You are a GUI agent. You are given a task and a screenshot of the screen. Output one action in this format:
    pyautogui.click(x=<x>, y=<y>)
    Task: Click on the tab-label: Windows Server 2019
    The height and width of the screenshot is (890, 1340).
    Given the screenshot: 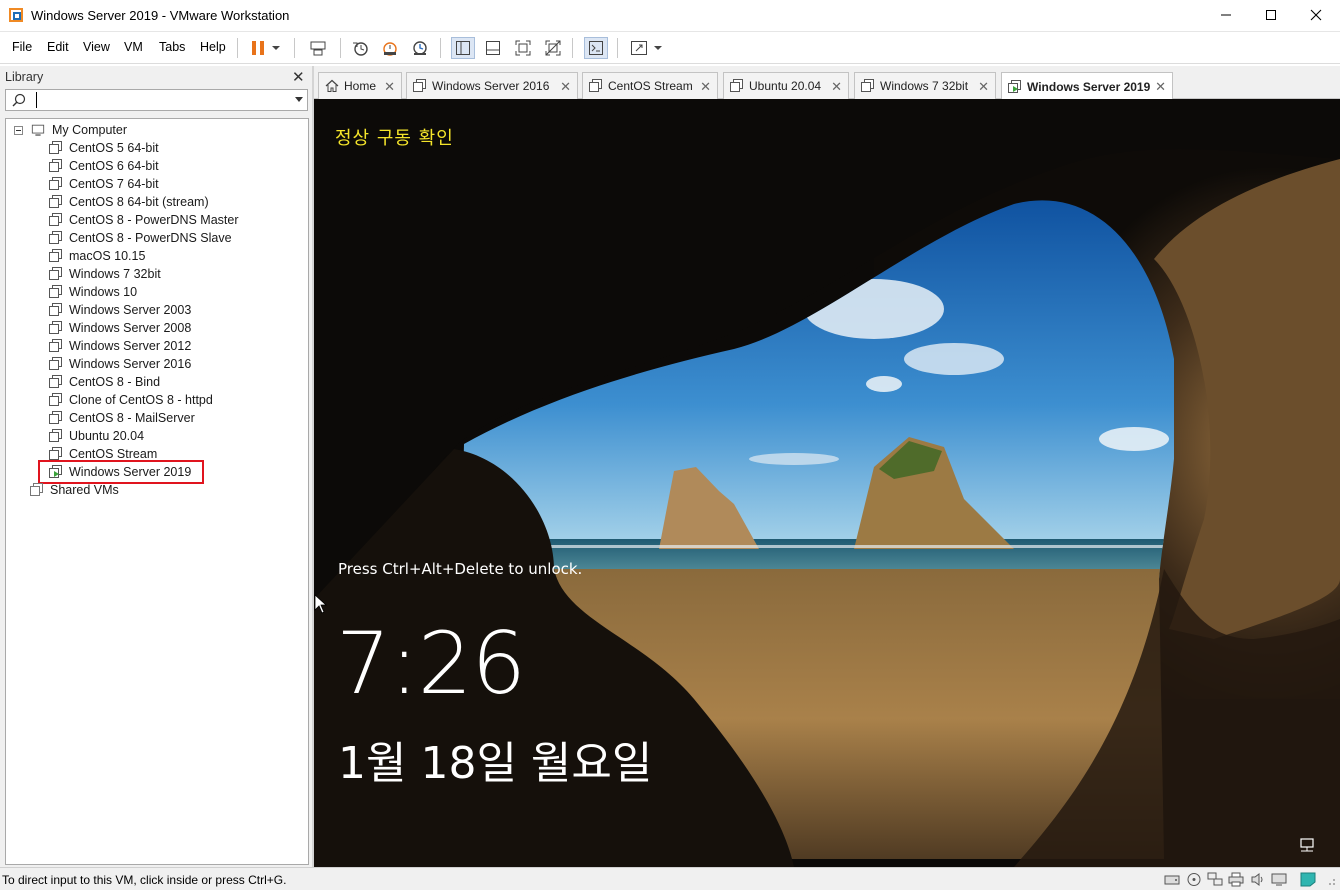 What is the action you would take?
    pyautogui.click(x=1089, y=86)
    